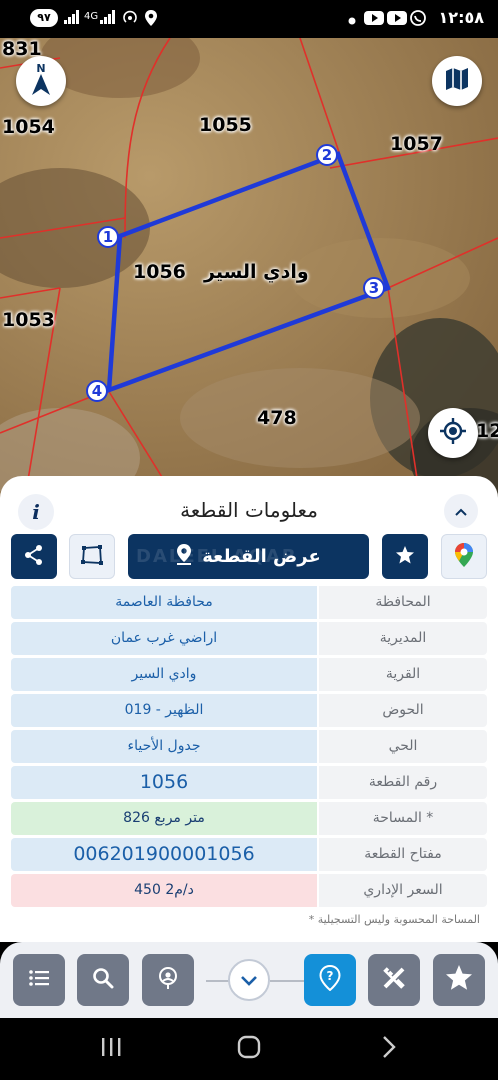 This screenshot has height=1080, width=498. What do you see at coordinates (403, 710) in the screenshot?
I see `row-label: الحوض` at bounding box center [403, 710].